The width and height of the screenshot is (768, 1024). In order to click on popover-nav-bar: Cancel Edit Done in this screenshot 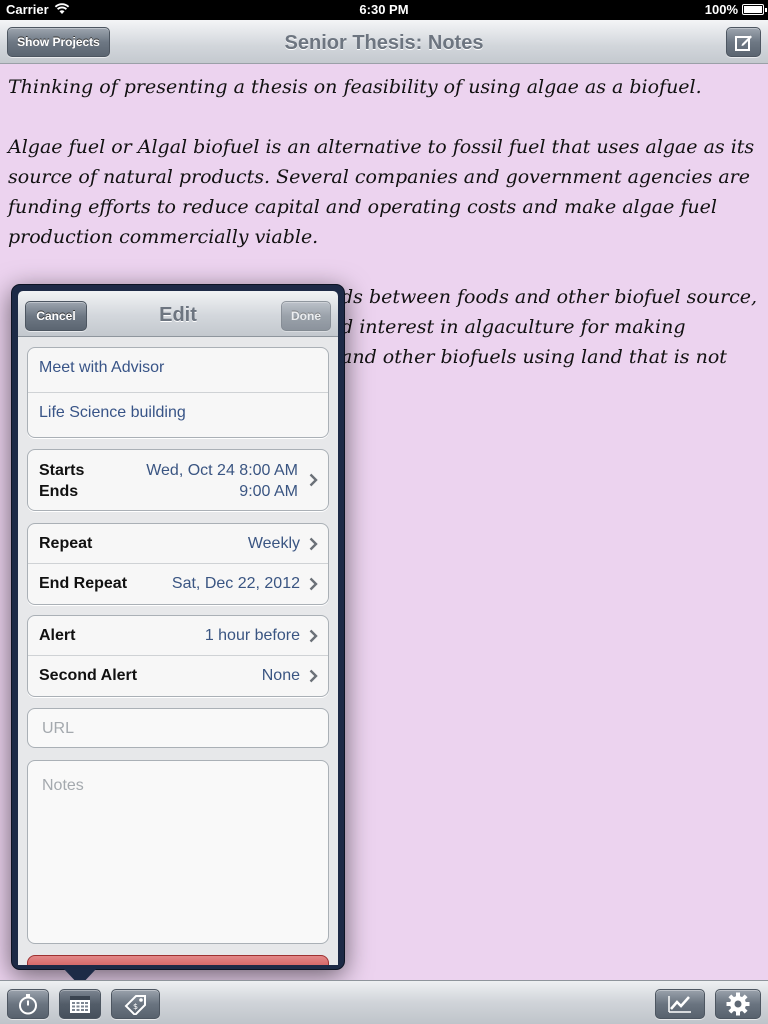, I will do `click(178, 314)`.